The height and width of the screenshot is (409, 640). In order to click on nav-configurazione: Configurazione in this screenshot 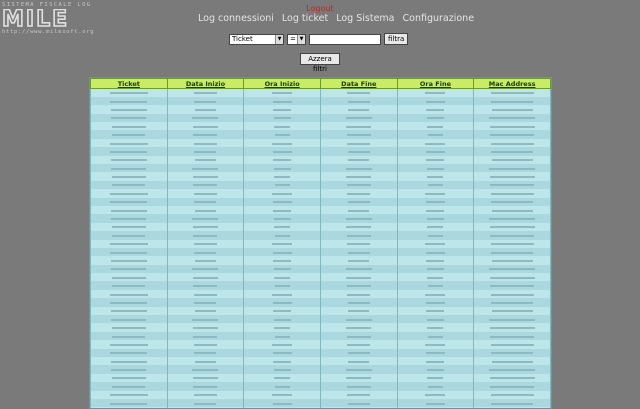, I will do `click(439, 18)`.